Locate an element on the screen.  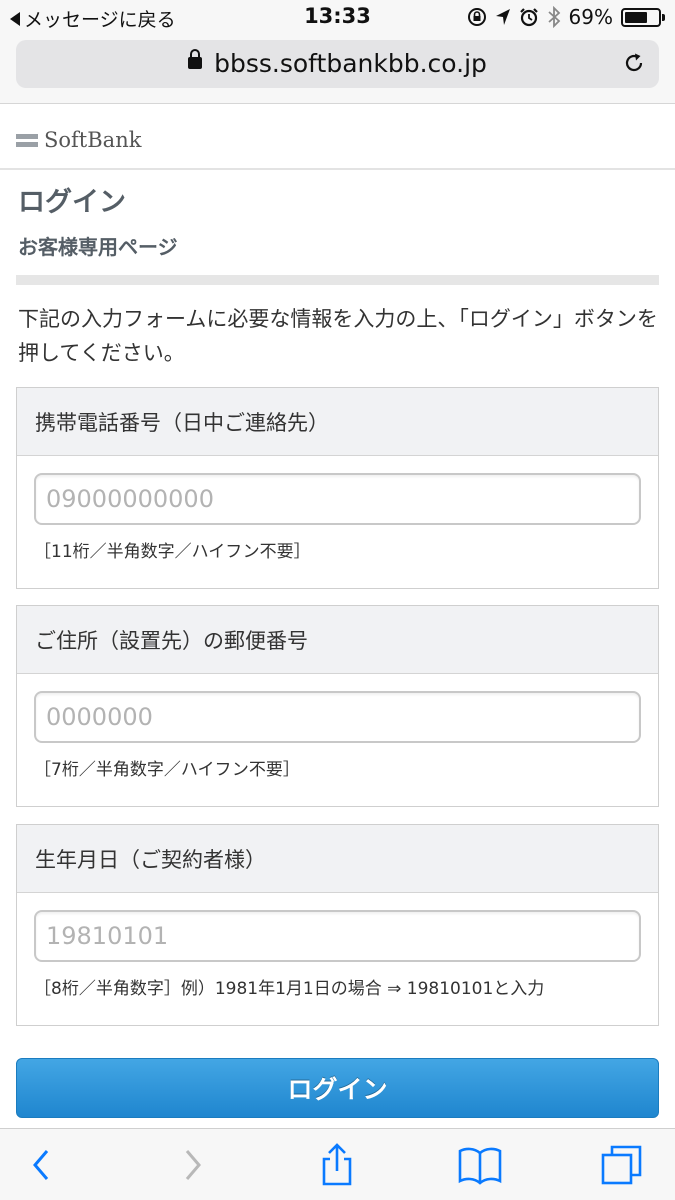
status-icons: 69% is located at coordinates (566, 17).